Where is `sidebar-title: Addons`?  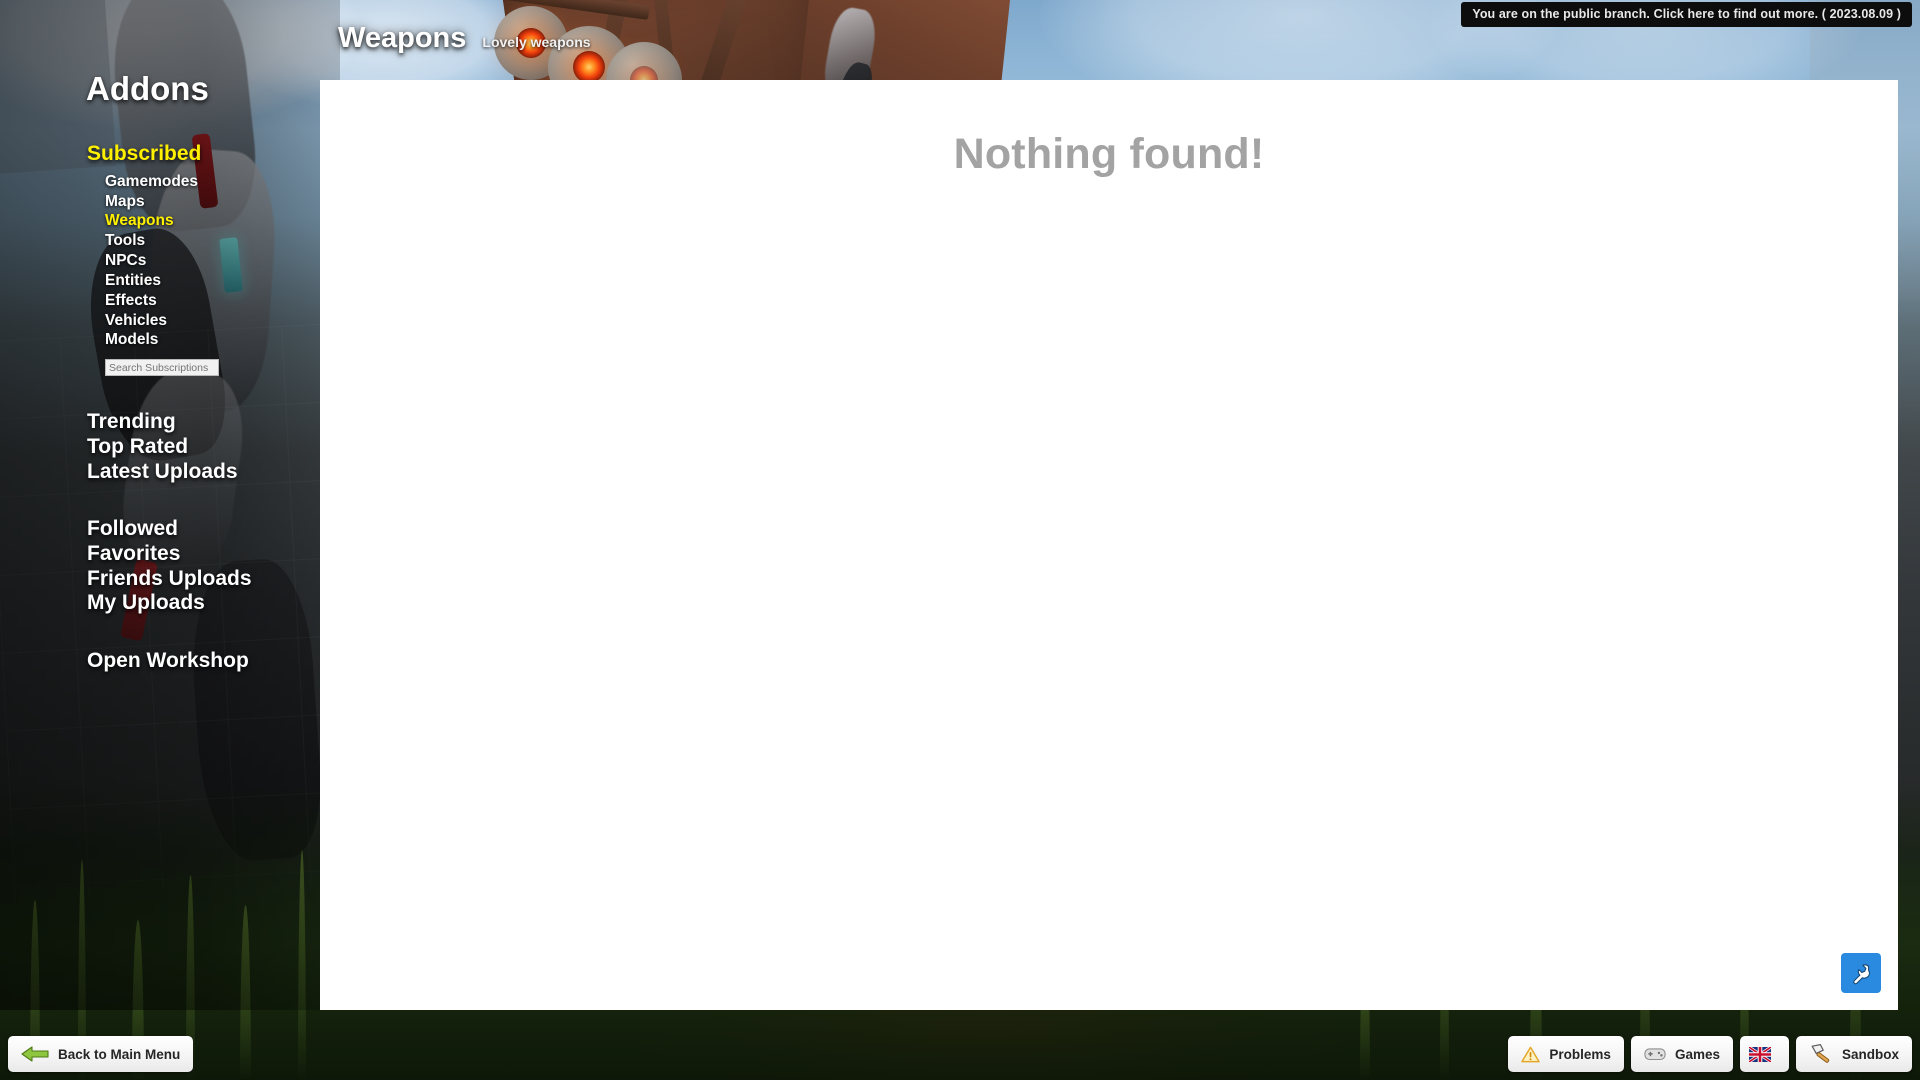 sidebar-title: Addons is located at coordinates (147, 88).